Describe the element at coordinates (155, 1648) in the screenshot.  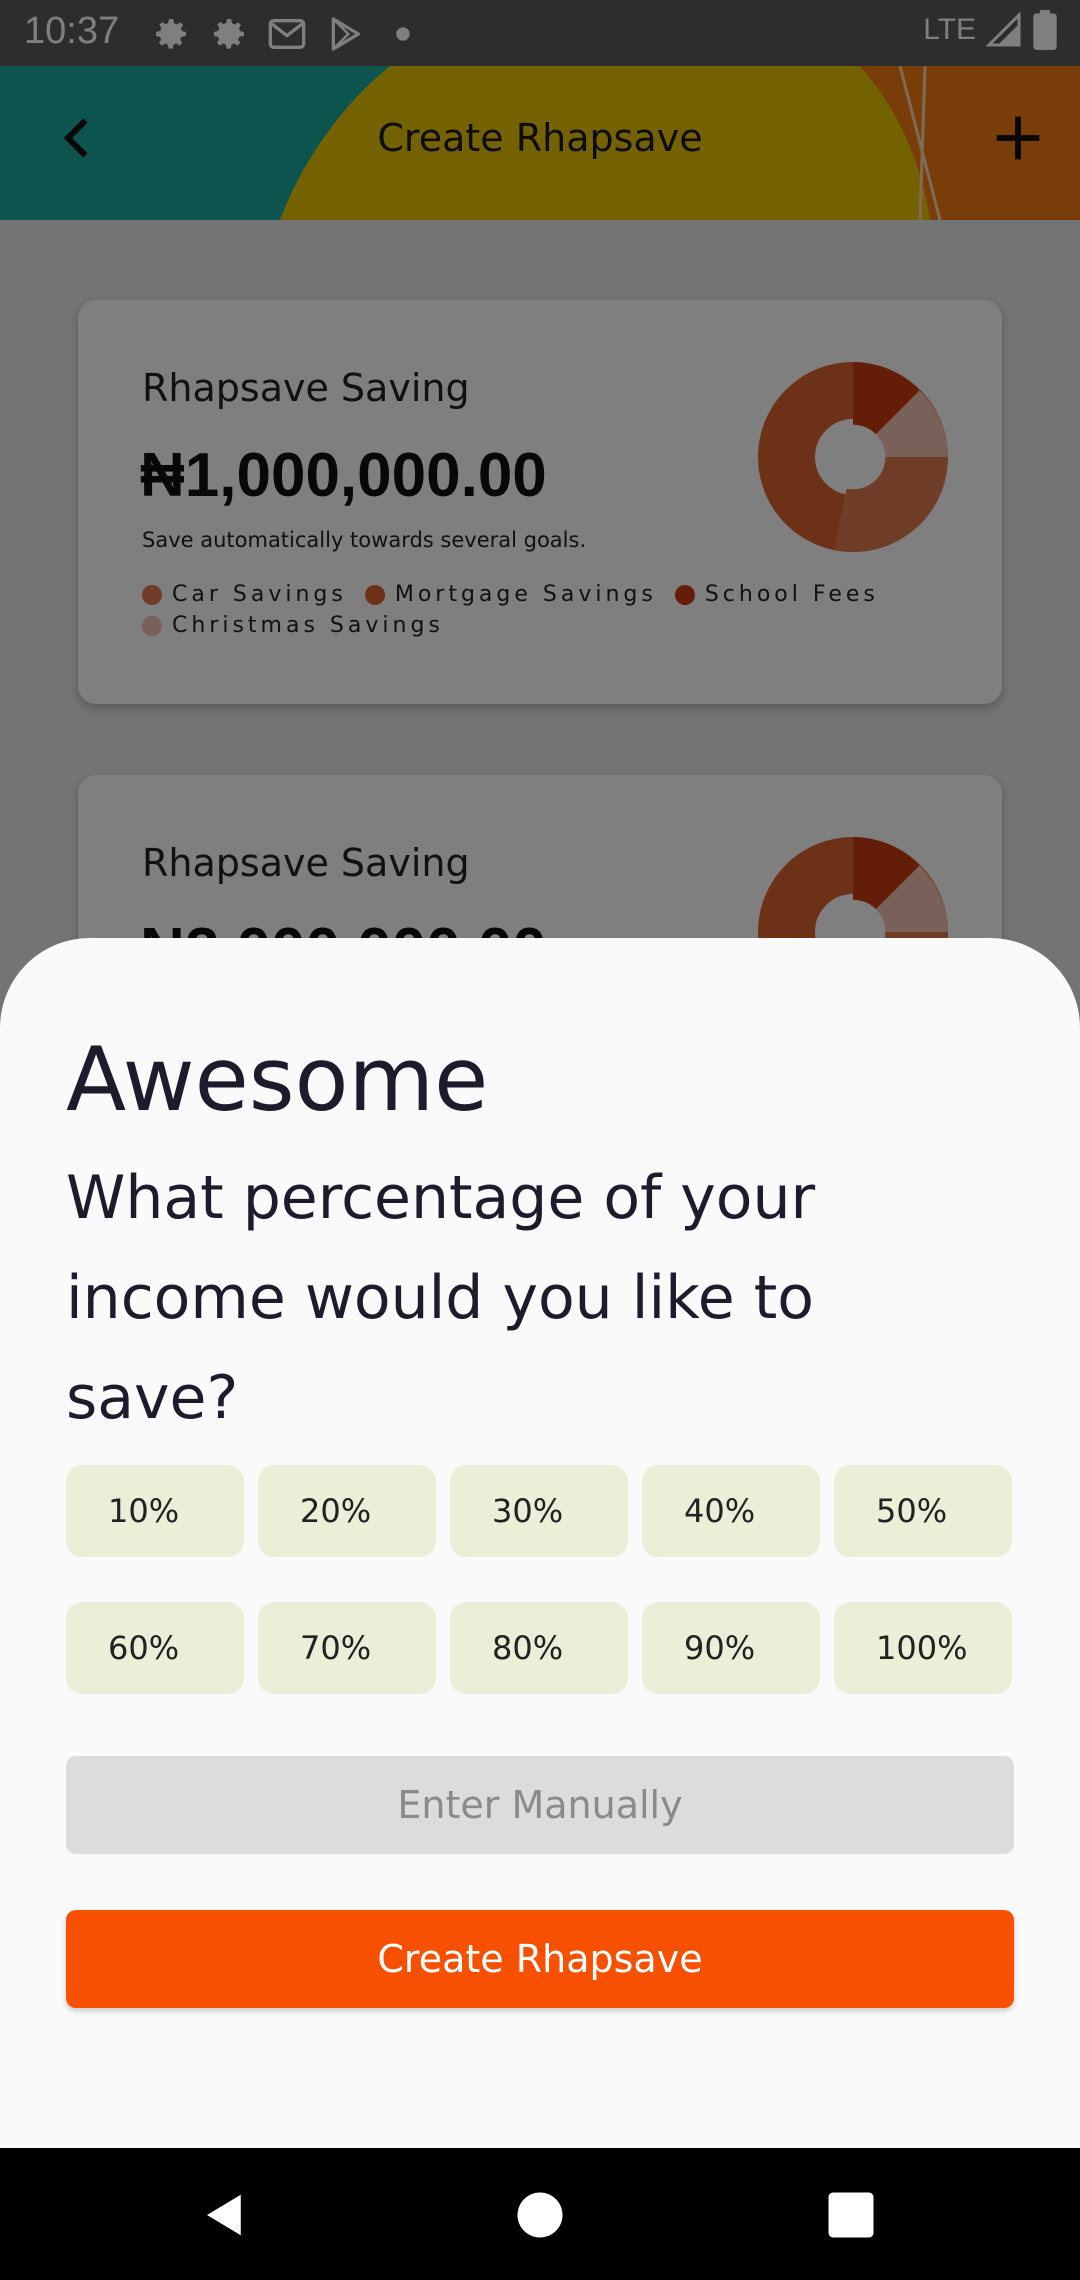
I see `percentage-option: 60%` at that location.